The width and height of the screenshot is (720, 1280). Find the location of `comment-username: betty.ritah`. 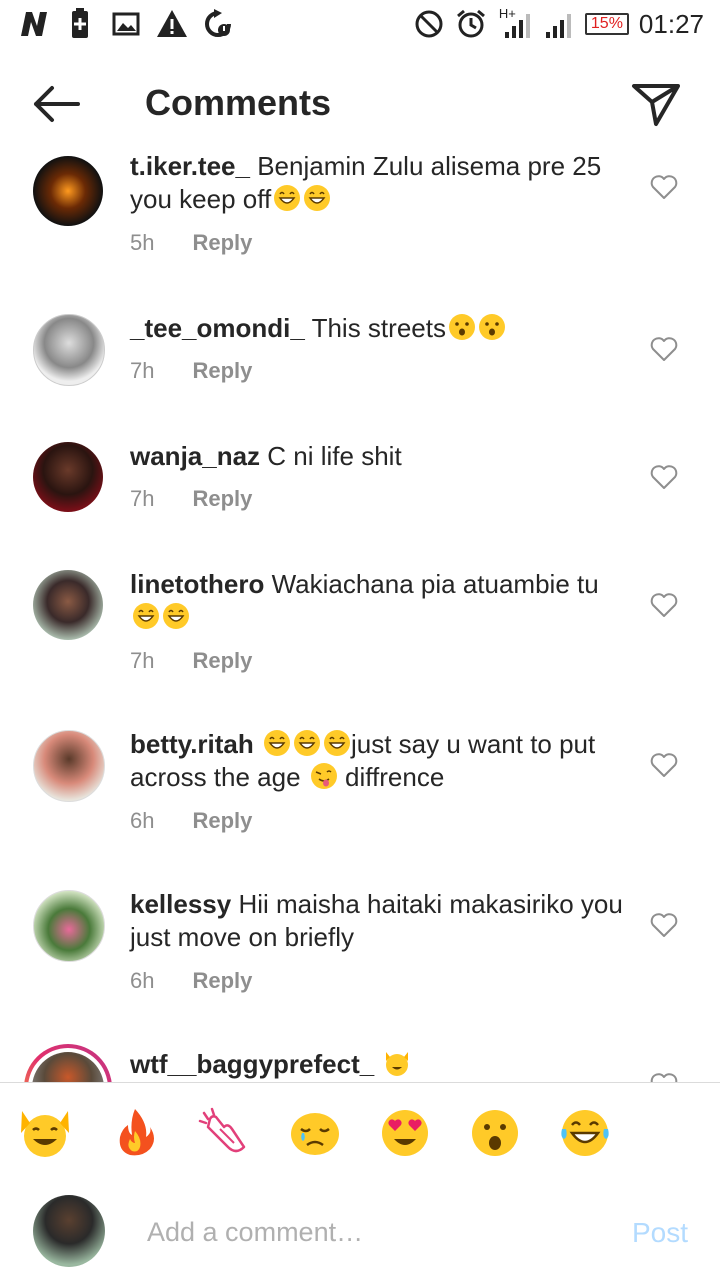

comment-username: betty.ritah is located at coordinates (192, 744).